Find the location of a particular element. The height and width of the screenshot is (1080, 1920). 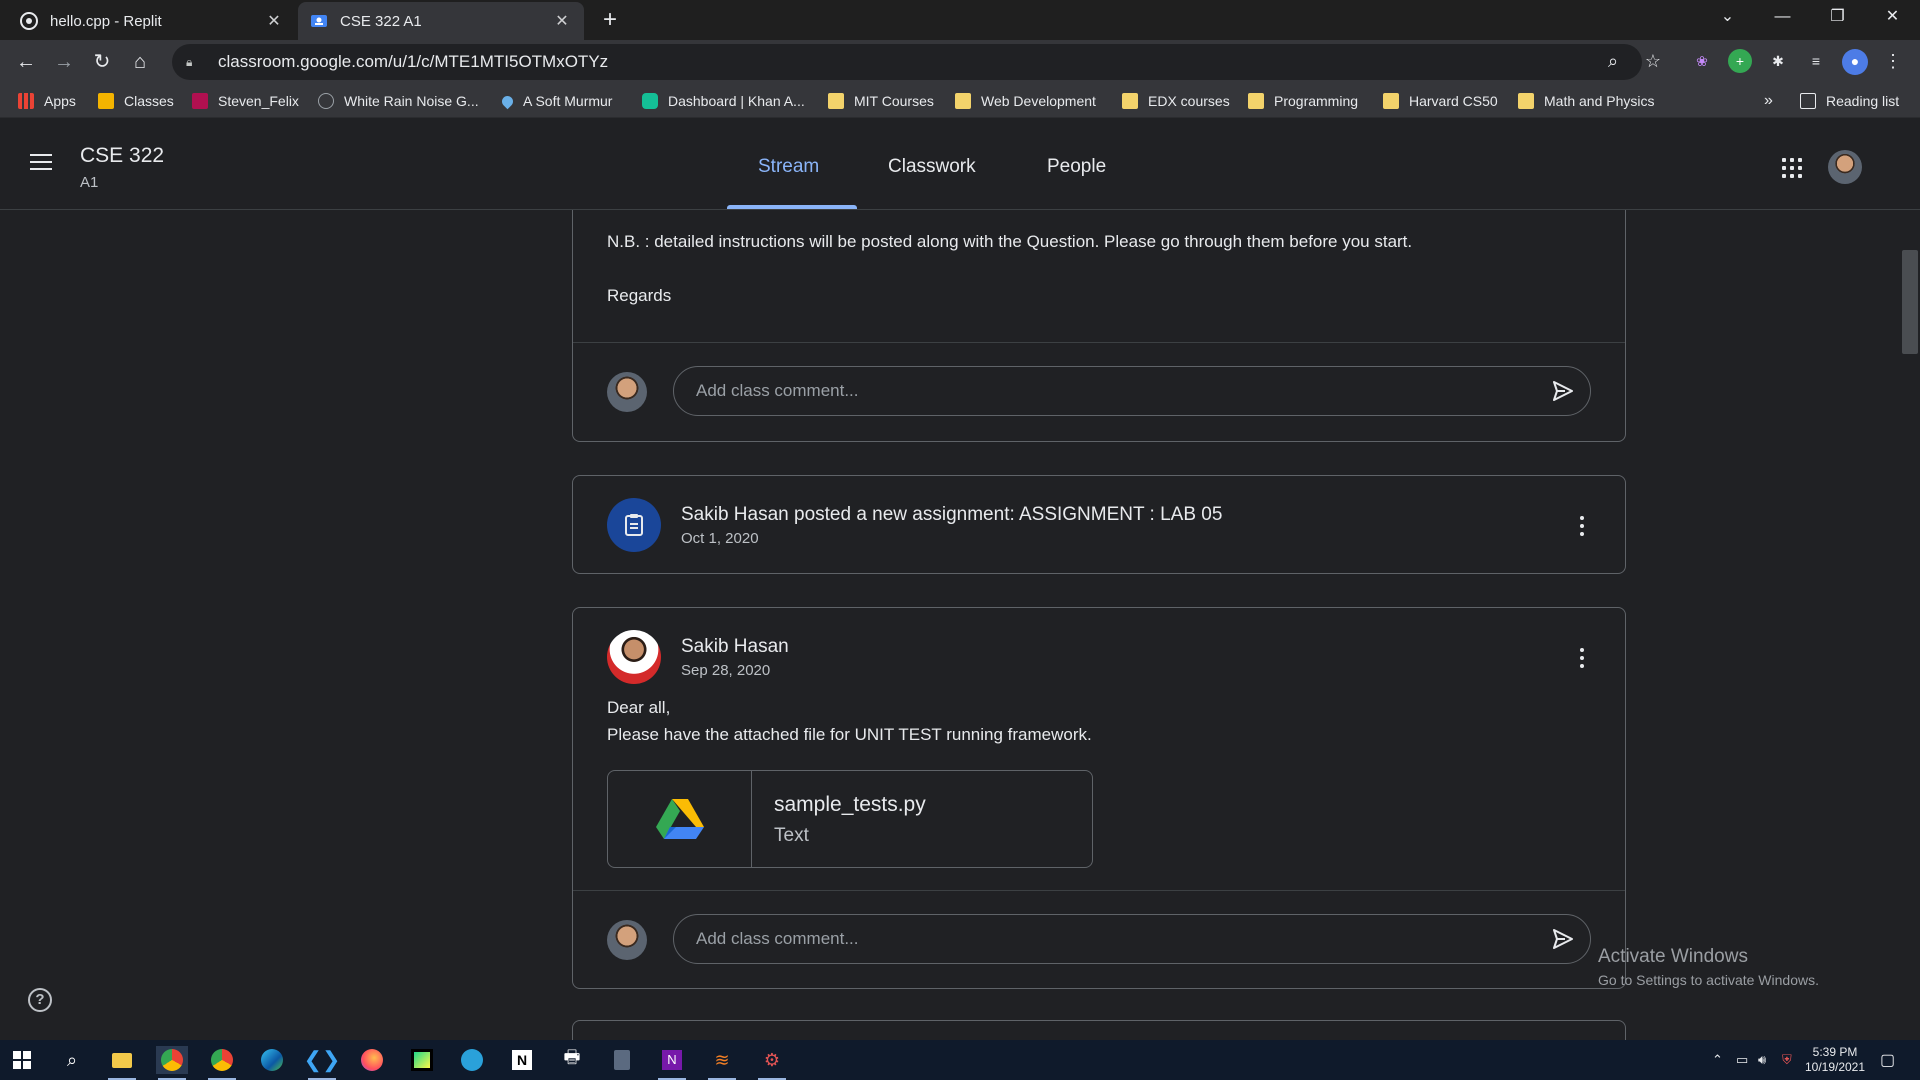

attachment-card: sample_tests.py Text is located at coordinates (850, 819).